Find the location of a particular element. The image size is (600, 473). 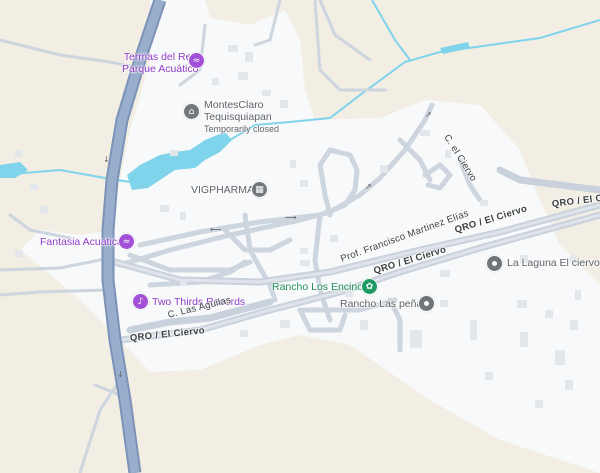

poi-name-line2: Parque Acuático is located at coordinates (160, 69).